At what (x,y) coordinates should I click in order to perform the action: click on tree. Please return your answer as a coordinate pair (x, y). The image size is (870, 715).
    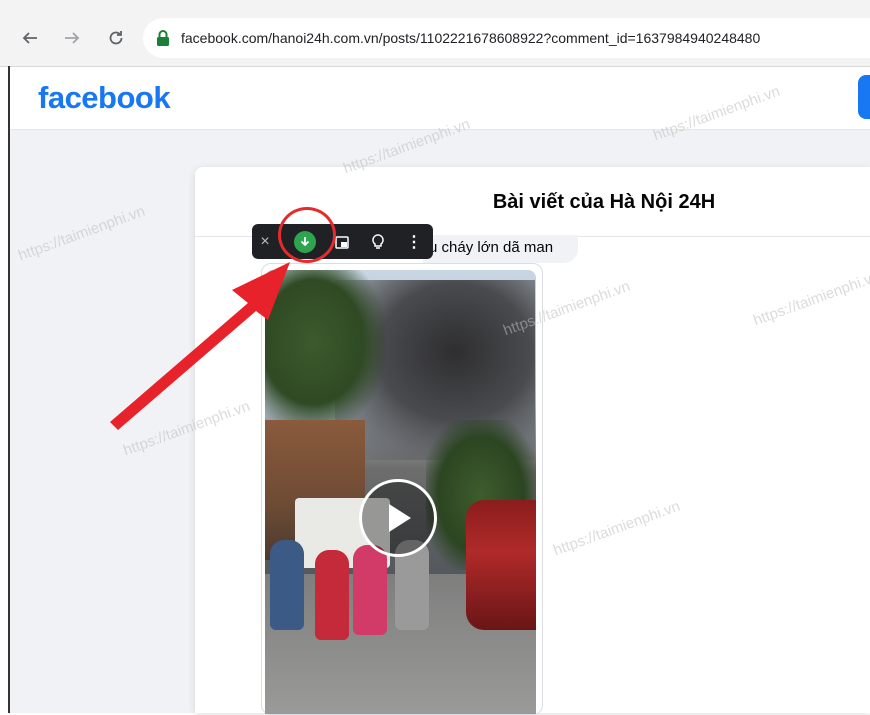
    Looking at the image, I should click on (325, 350).